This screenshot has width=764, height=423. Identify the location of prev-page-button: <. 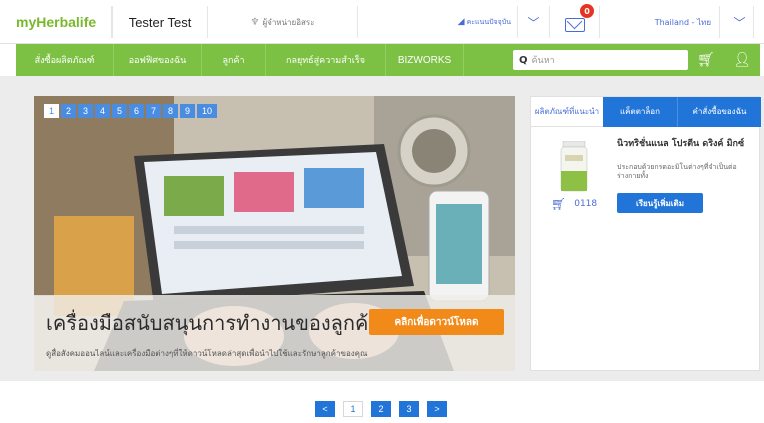
(325, 409).